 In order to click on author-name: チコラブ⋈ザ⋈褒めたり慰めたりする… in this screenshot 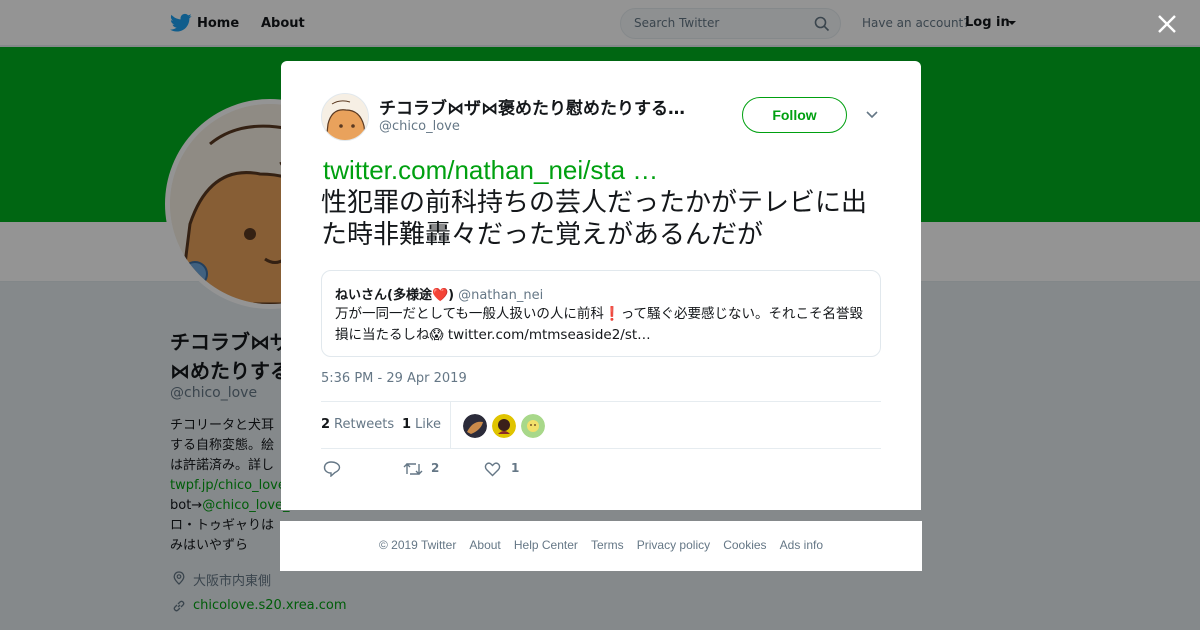, I will do `click(544, 106)`.